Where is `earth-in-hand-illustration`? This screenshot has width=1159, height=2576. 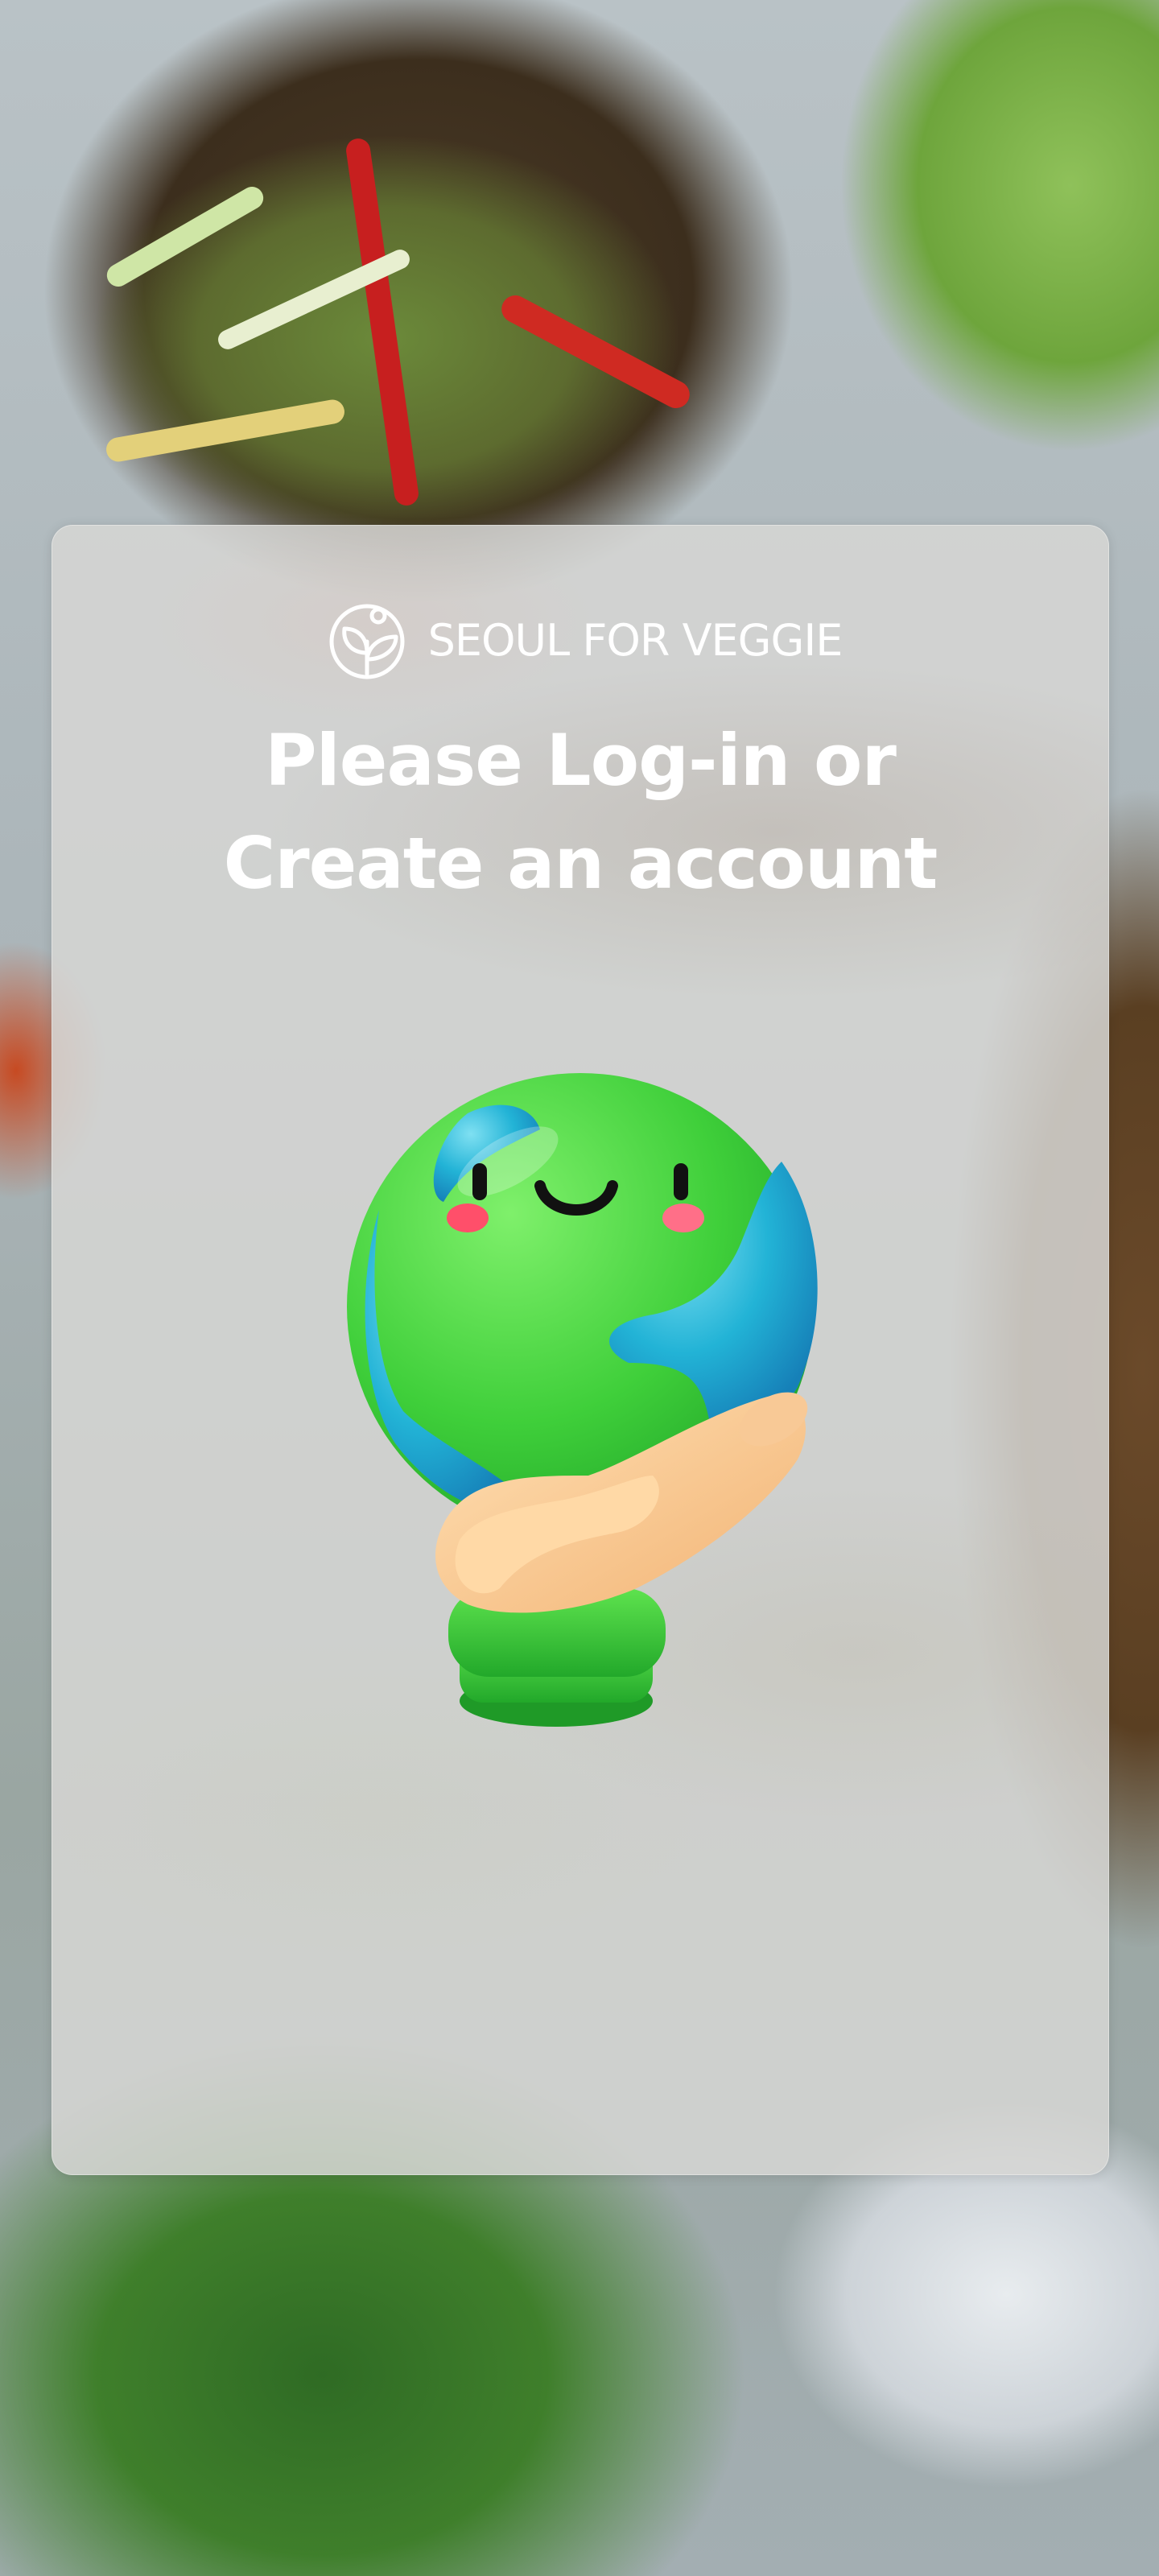 earth-in-hand-illustration is located at coordinates (582, 1400).